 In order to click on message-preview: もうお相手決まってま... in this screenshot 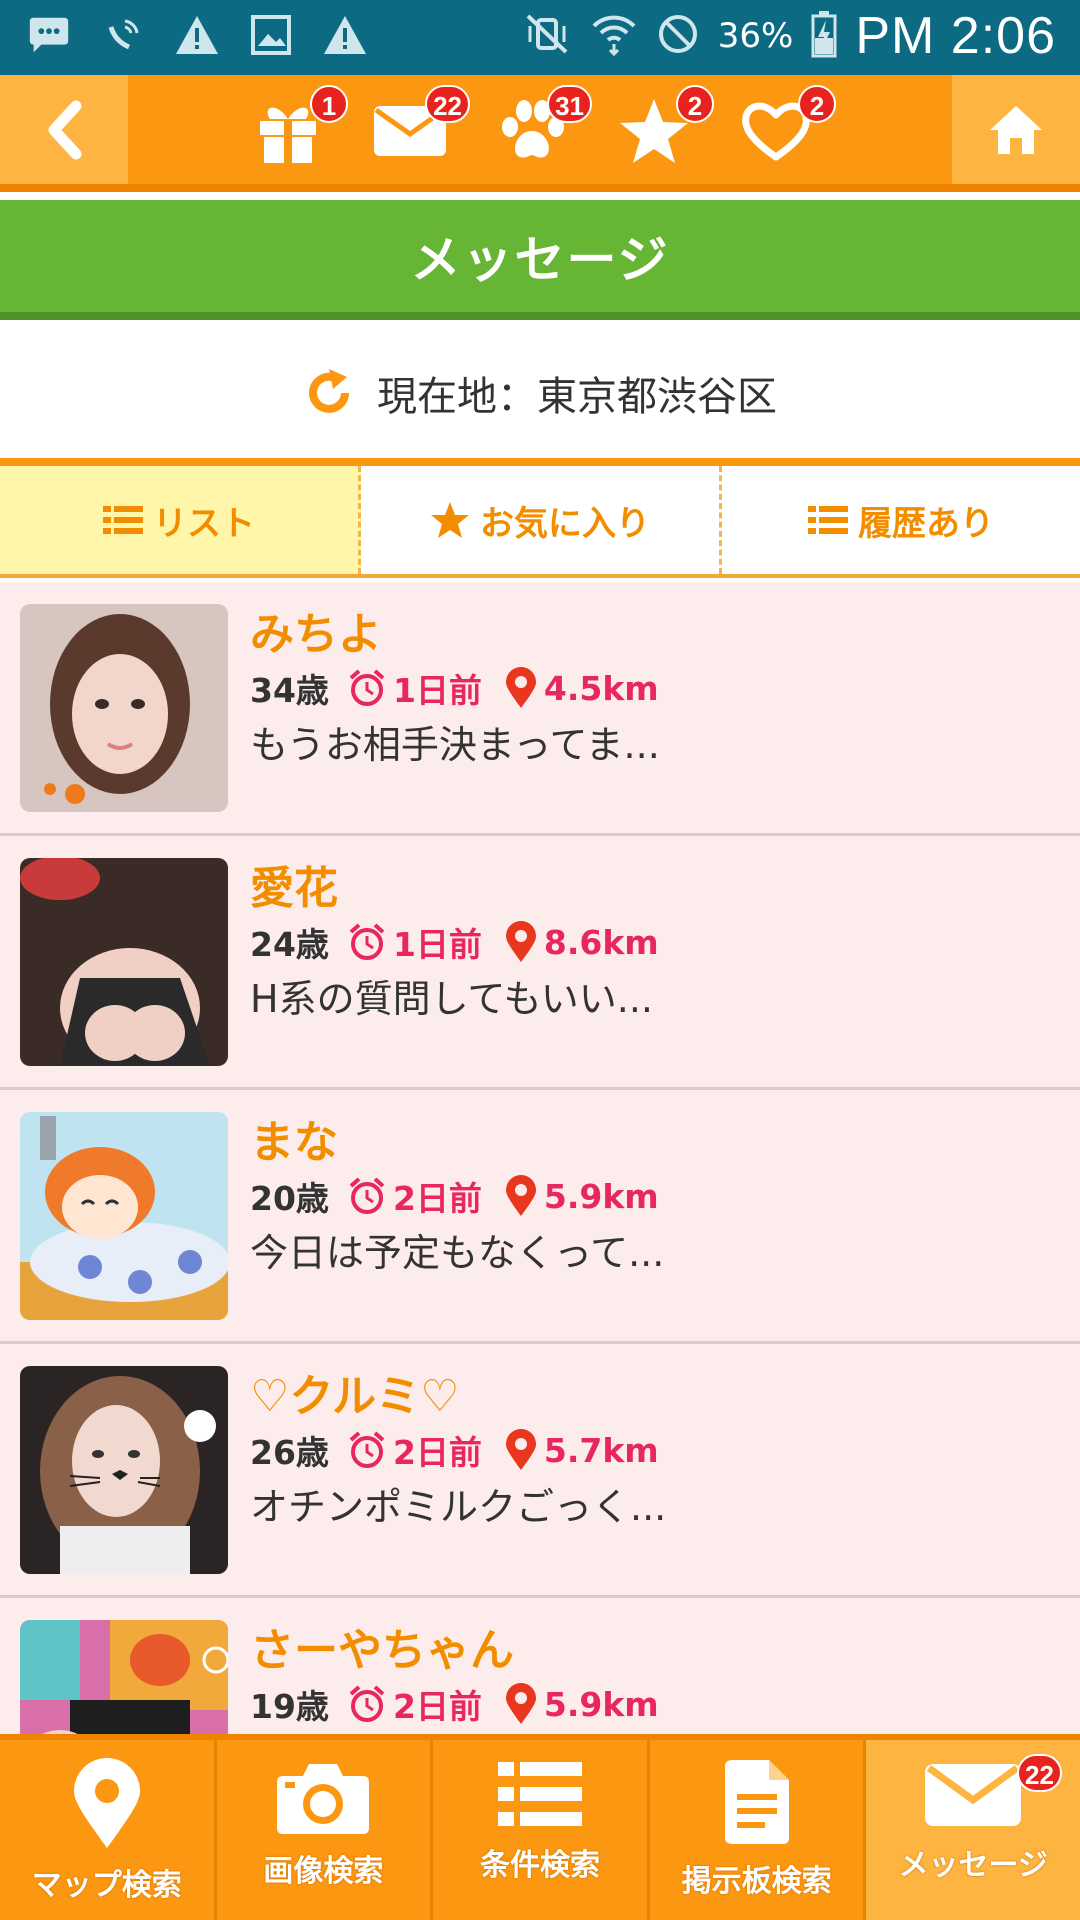, I will do `click(455, 745)`.